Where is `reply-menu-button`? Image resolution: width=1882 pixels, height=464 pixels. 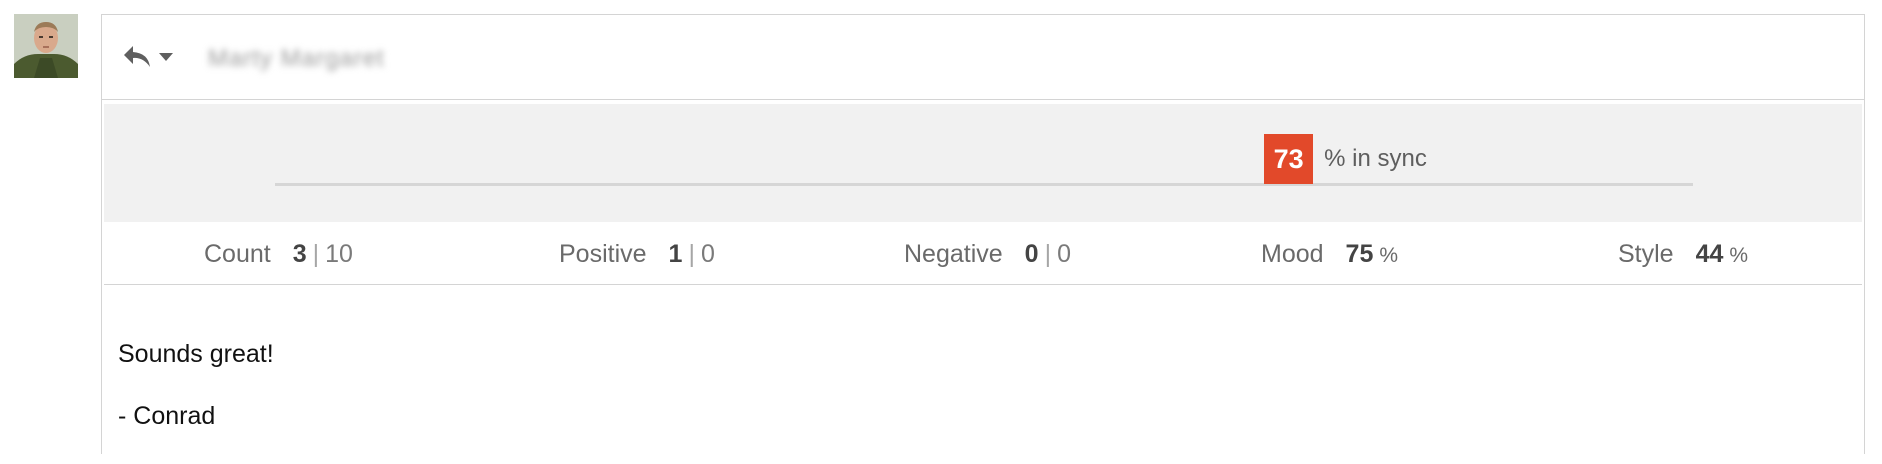 reply-menu-button is located at coordinates (148, 57).